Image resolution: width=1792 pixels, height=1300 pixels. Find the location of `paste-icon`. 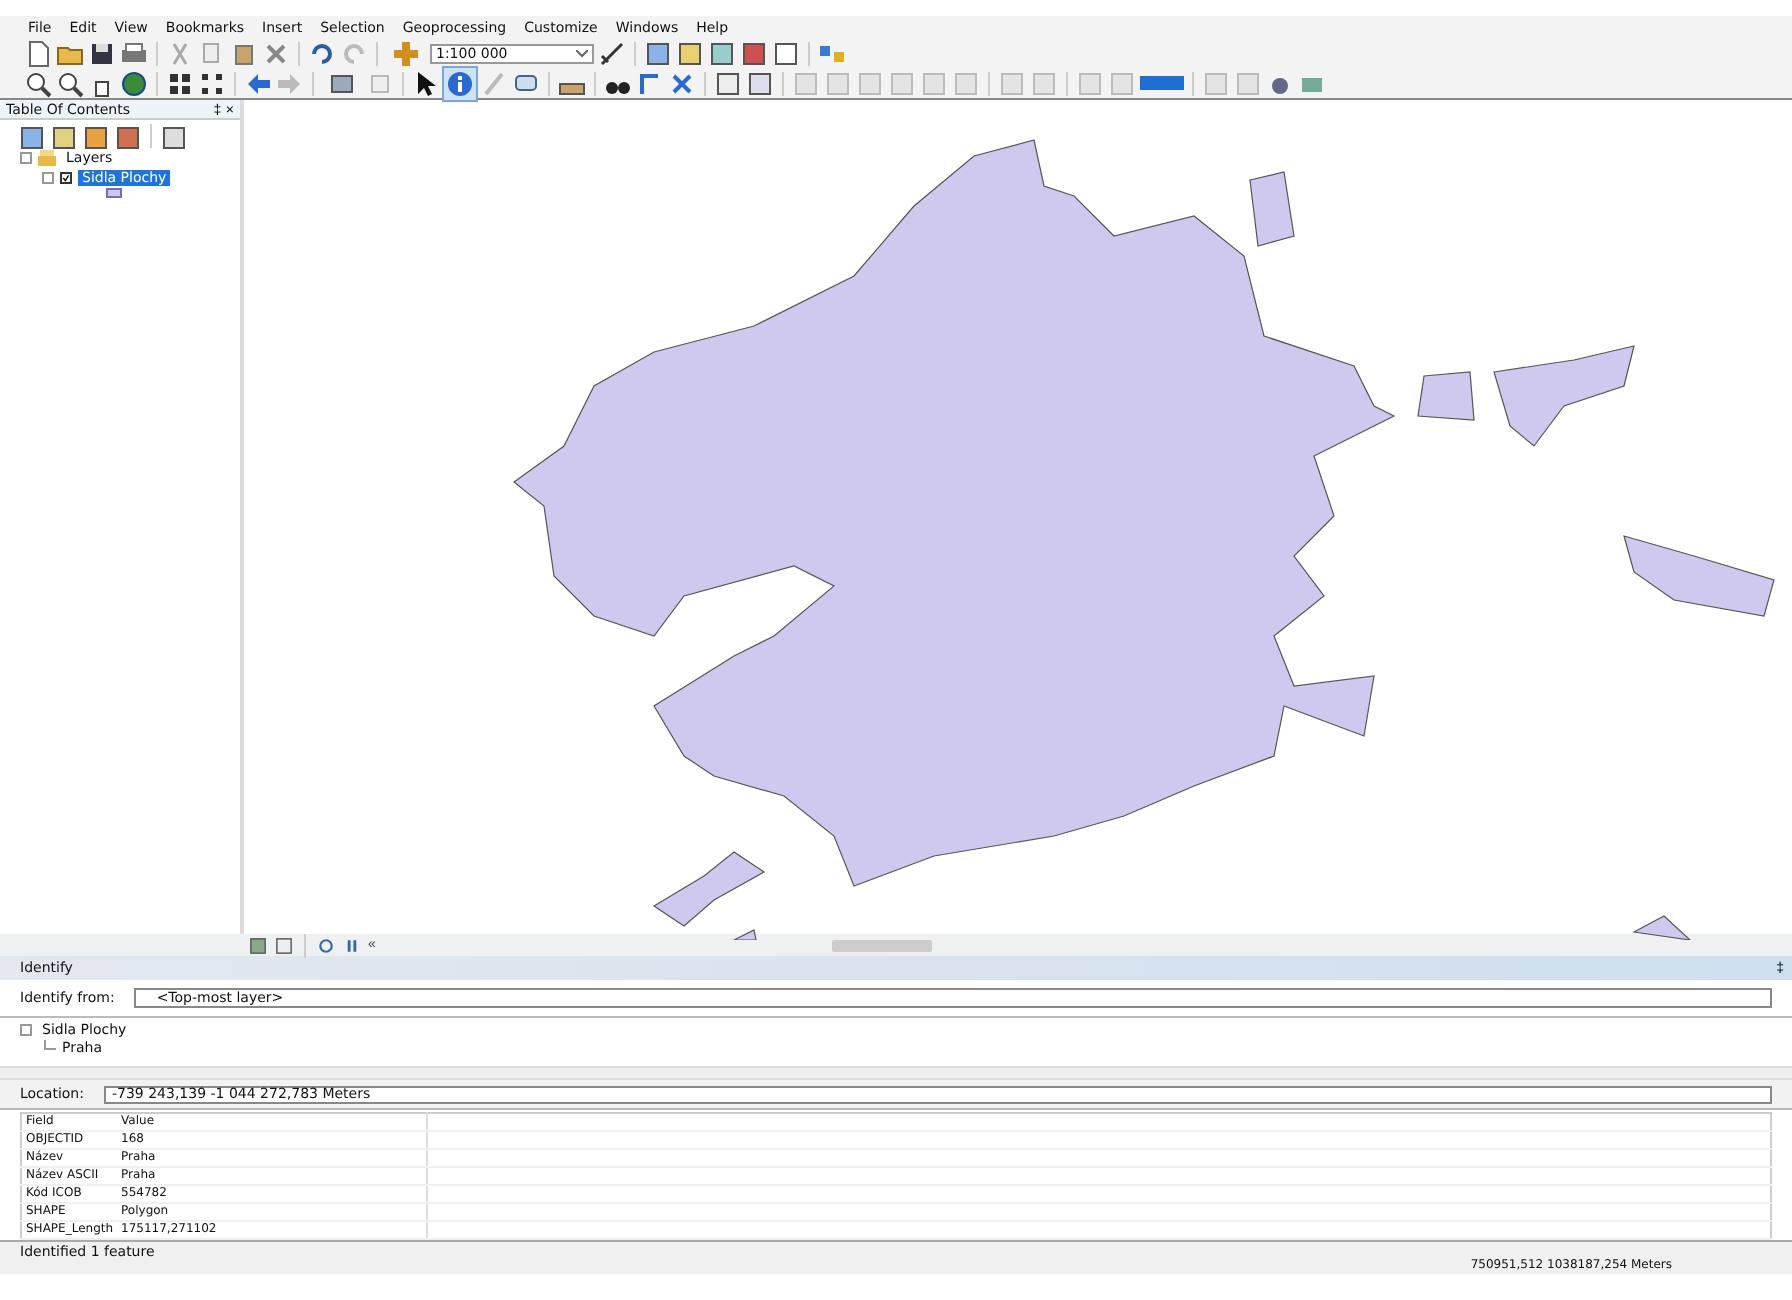

paste-icon is located at coordinates (244, 53).